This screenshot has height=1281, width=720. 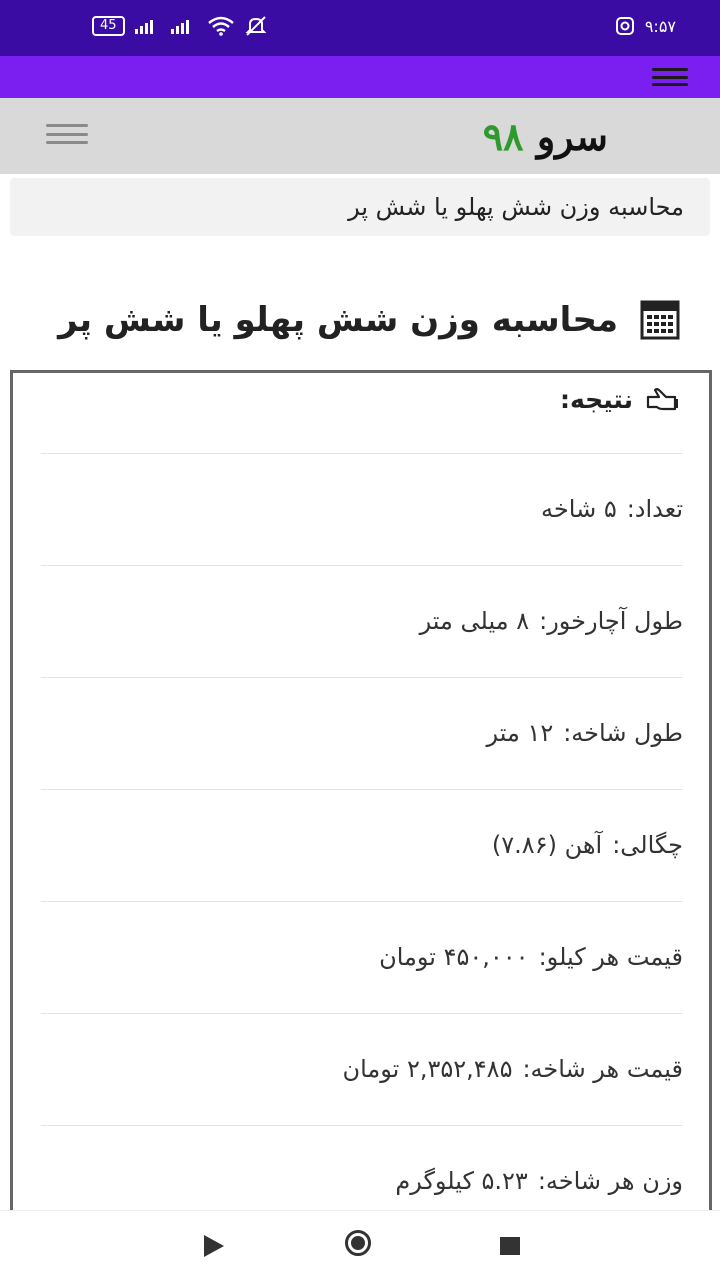 What do you see at coordinates (360, 77) in the screenshot?
I see `app-bar` at bounding box center [360, 77].